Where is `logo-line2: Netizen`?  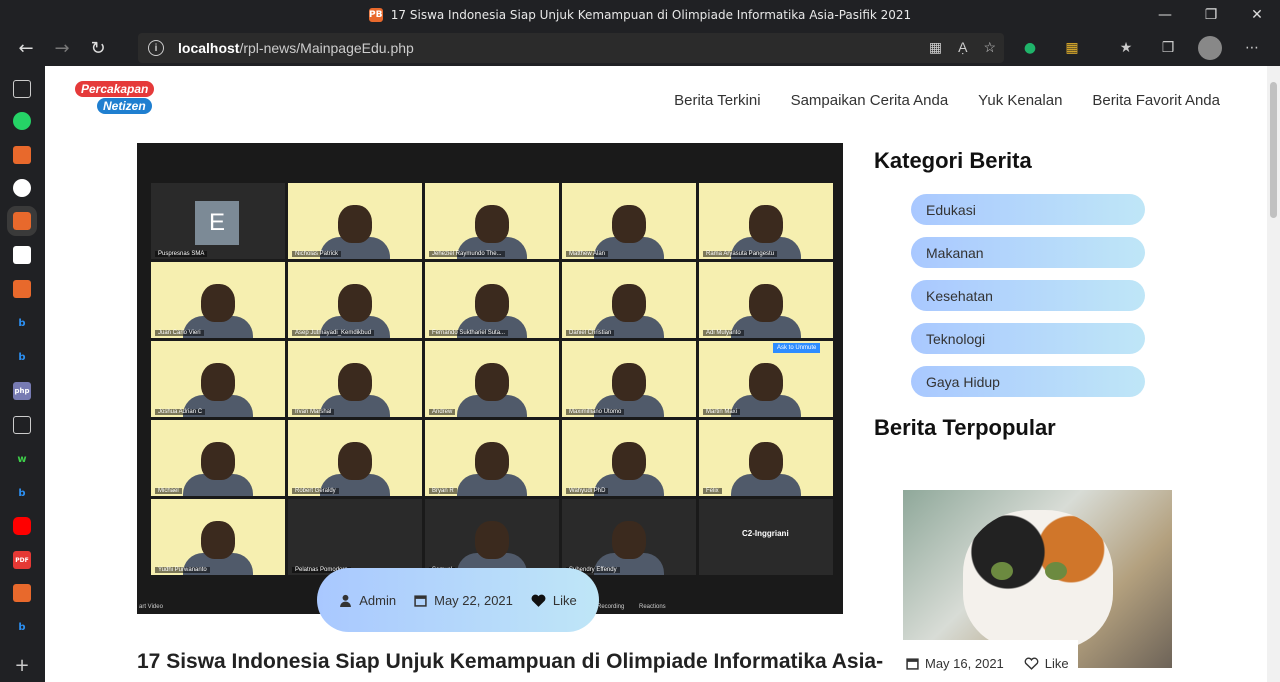
logo-line2: Netizen is located at coordinates (124, 106).